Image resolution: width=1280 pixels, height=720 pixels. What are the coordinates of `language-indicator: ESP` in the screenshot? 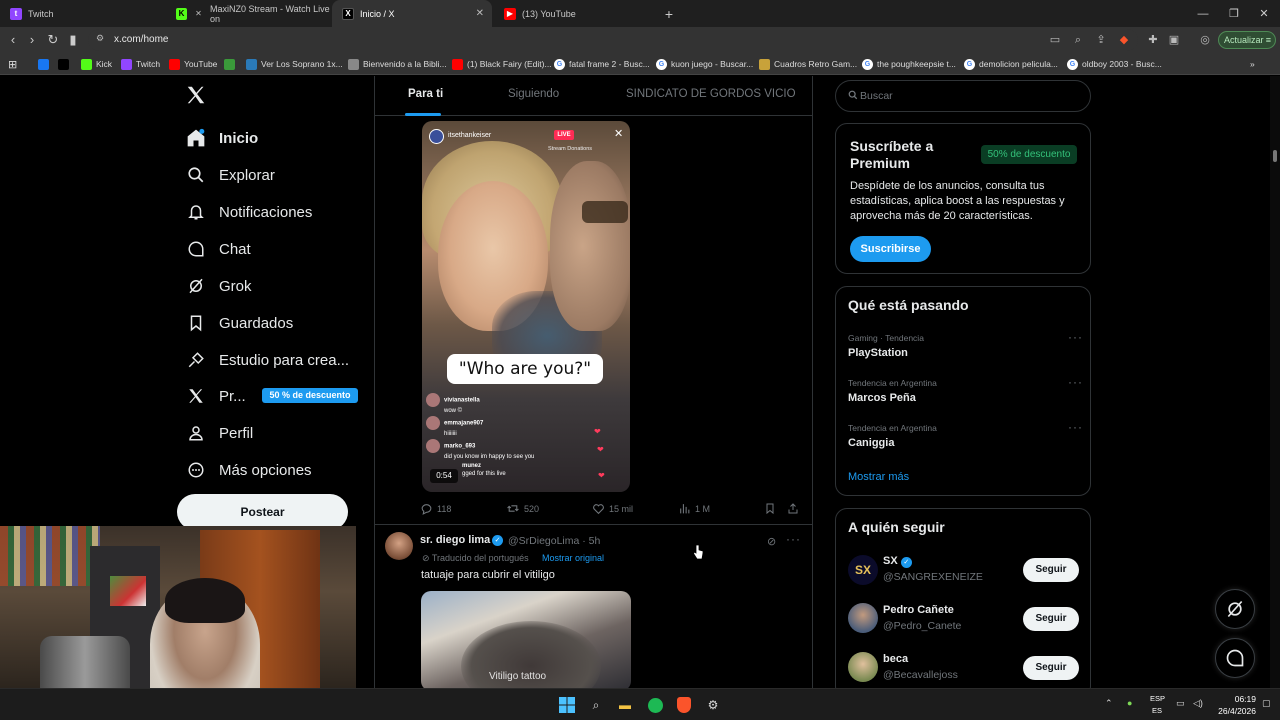 It's located at (1157, 698).